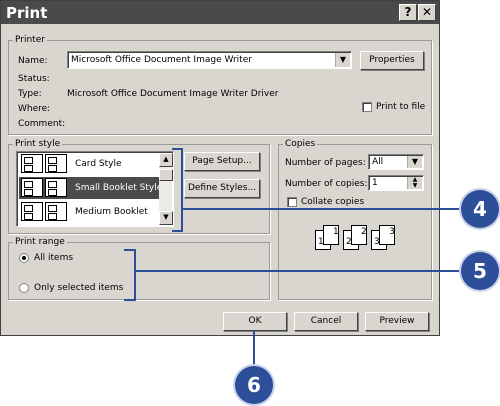 Image resolution: width=500 pixels, height=406 pixels. I want to click on copies-stepper: 1 ▲ ▼, so click(396, 183).